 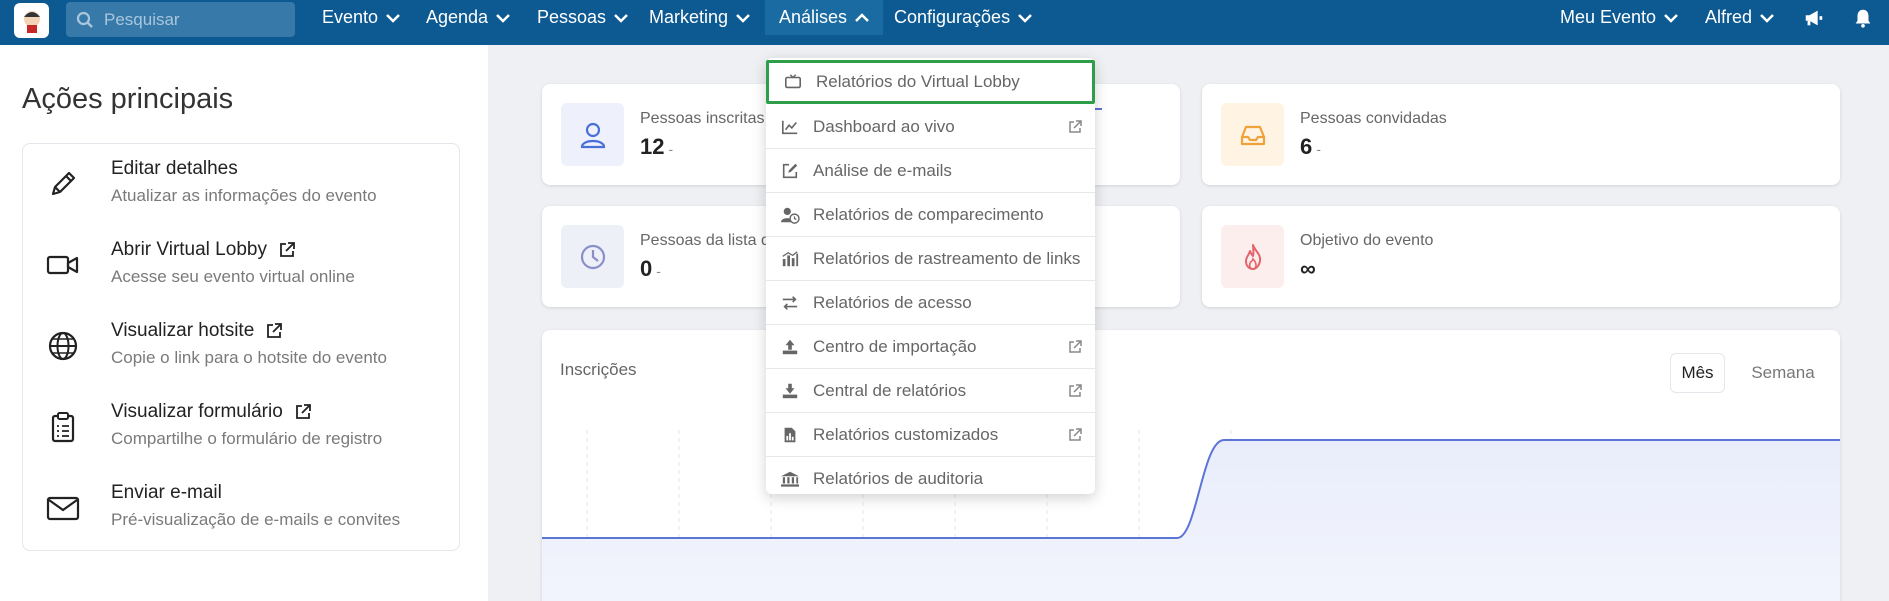 I want to click on app-logo, so click(x=31, y=20).